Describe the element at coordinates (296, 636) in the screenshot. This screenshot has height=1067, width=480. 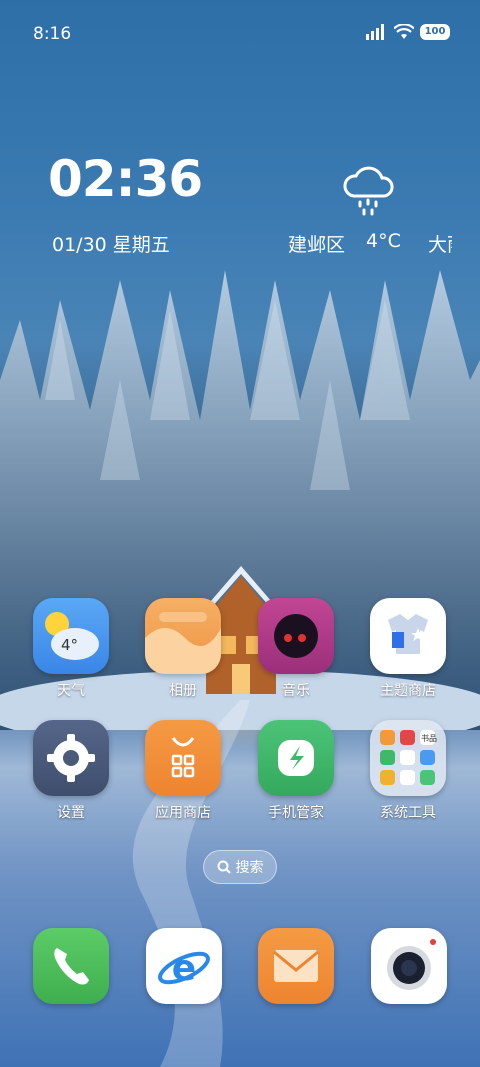
I see `music-icon` at that location.